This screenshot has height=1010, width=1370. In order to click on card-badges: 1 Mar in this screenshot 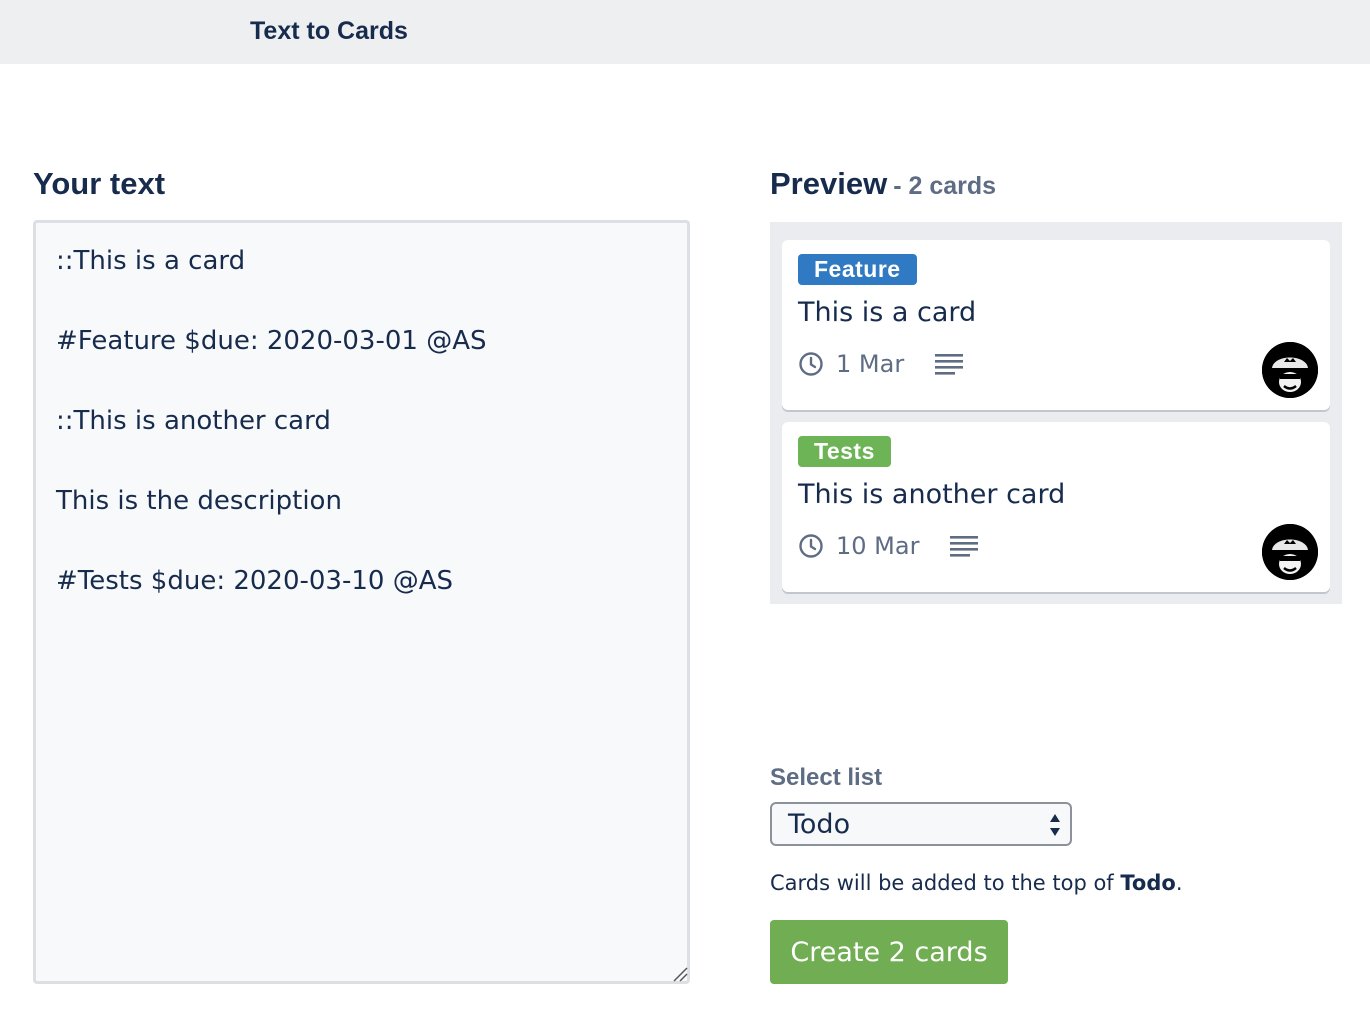, I will do `click(881, 364)`.